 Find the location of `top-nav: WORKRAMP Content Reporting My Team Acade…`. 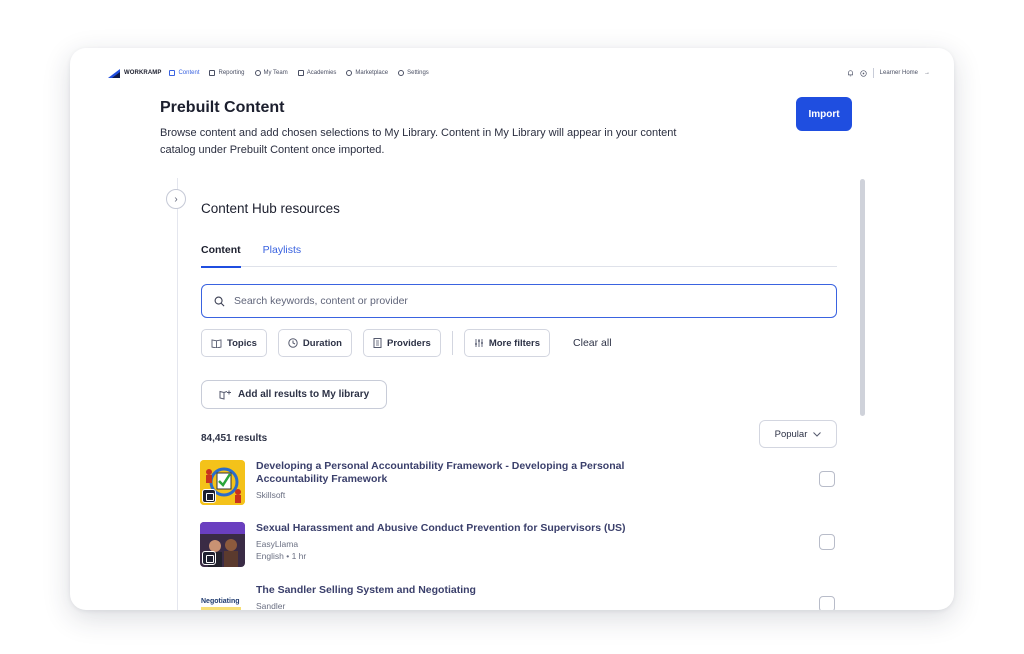

top-nav: WORKRAMP Content Reporting My Team Acade… is located at coordinates (519, 73).